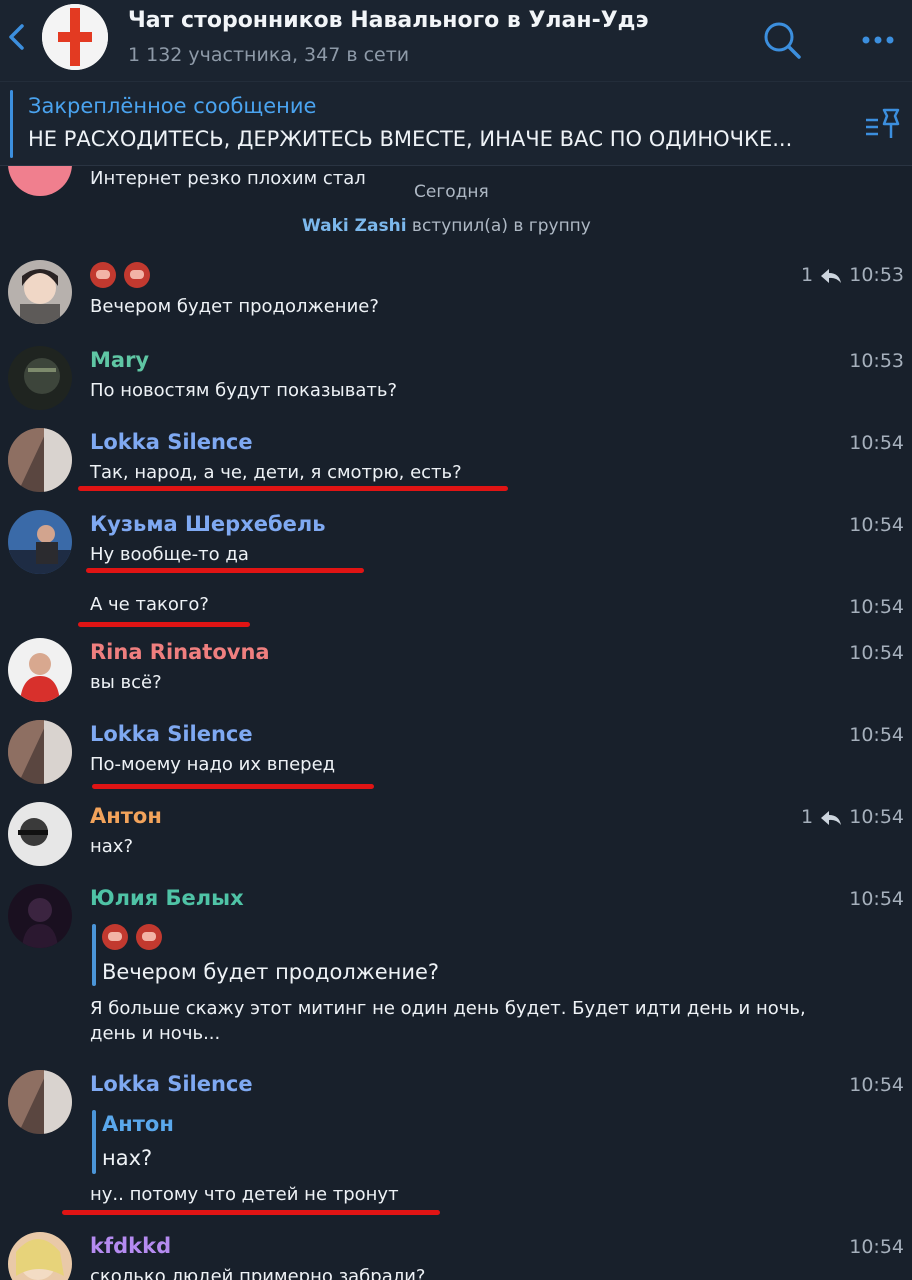 This screenshot has height=1280, width=912. I want to click on chevron-left-icon, so click(17, 37).